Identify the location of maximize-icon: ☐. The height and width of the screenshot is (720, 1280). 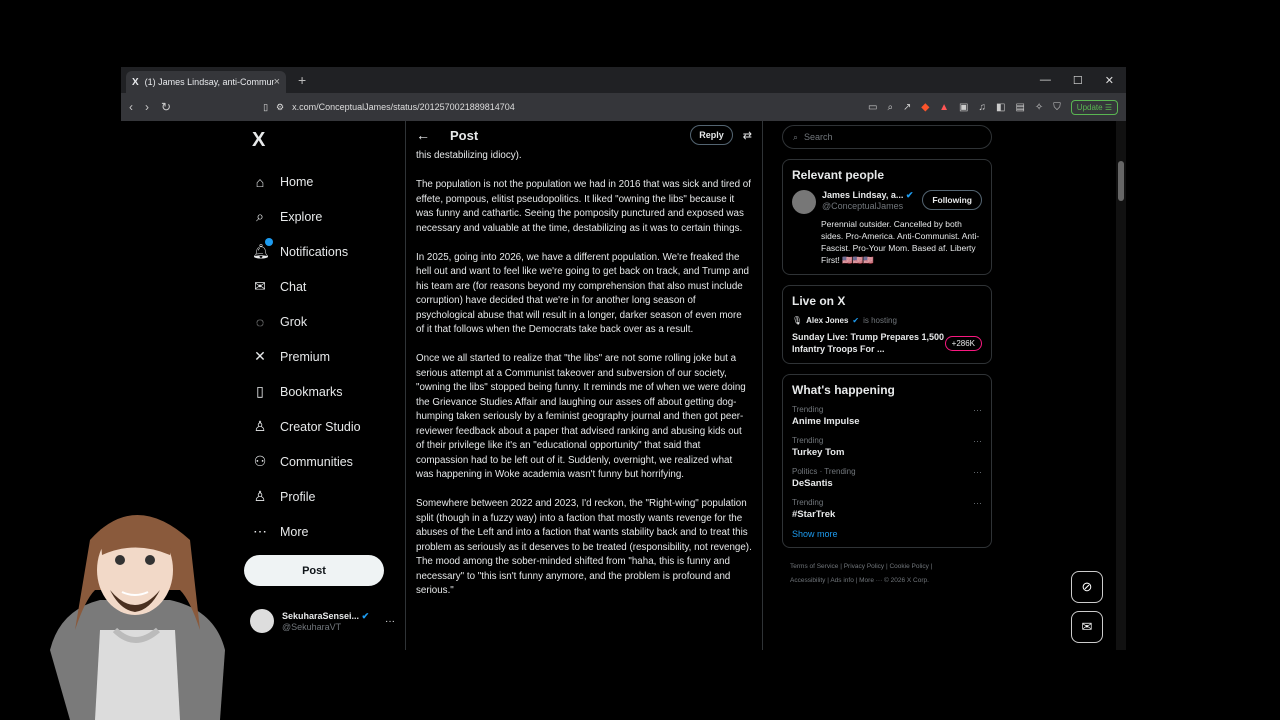
(1078, 80).